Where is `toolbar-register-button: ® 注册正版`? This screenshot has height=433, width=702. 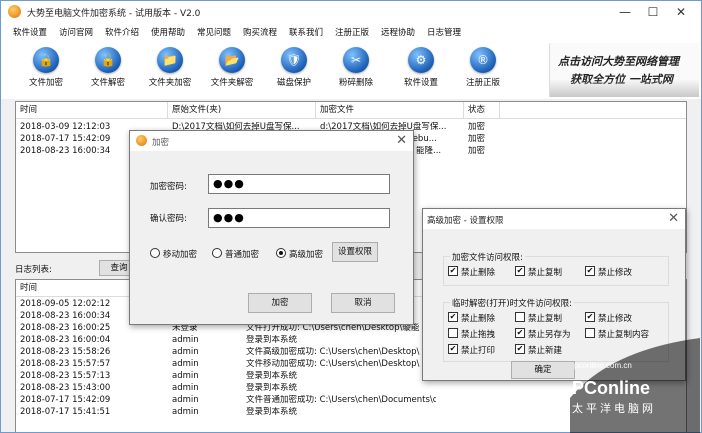 toolbar-register-button: ® 注册正版 is located at coordinates (483, 70).